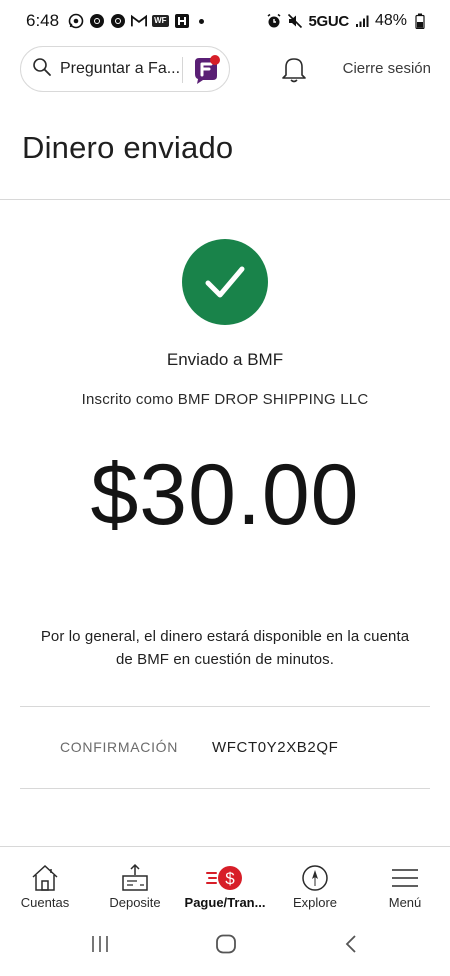 The width and height of the screenshot is (450, 976). Describe the element at coordinates (100, 946) in the screenshot. I see `recent-apps-icon` at that location.